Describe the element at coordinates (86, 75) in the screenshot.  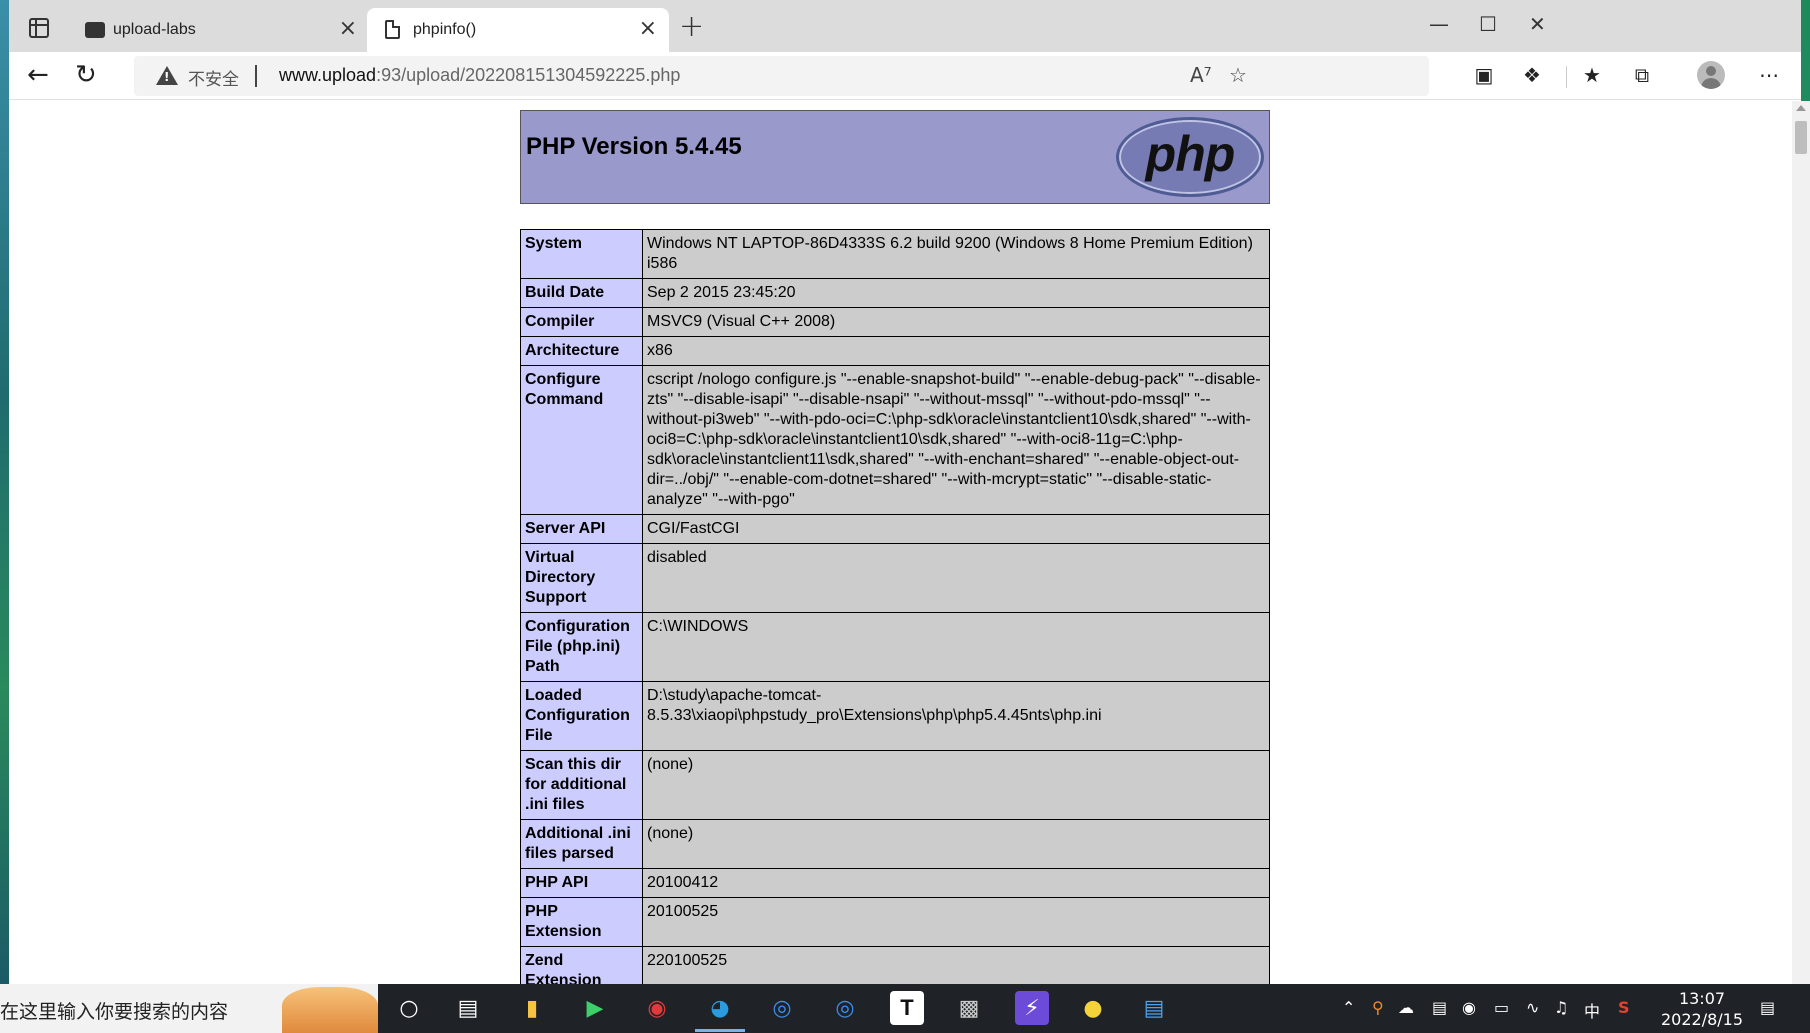
I see `refresh-icon: ↻` at that location.